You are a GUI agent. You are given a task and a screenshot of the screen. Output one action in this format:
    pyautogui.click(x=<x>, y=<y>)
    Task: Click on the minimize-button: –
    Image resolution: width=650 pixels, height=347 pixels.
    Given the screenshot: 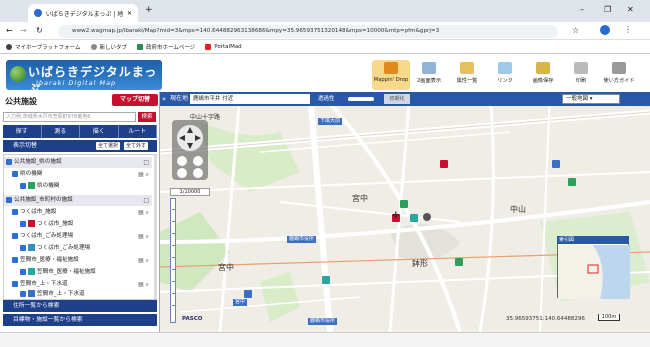 What is the action you would take?
    pyautogui.click(x=582, y=9)
    